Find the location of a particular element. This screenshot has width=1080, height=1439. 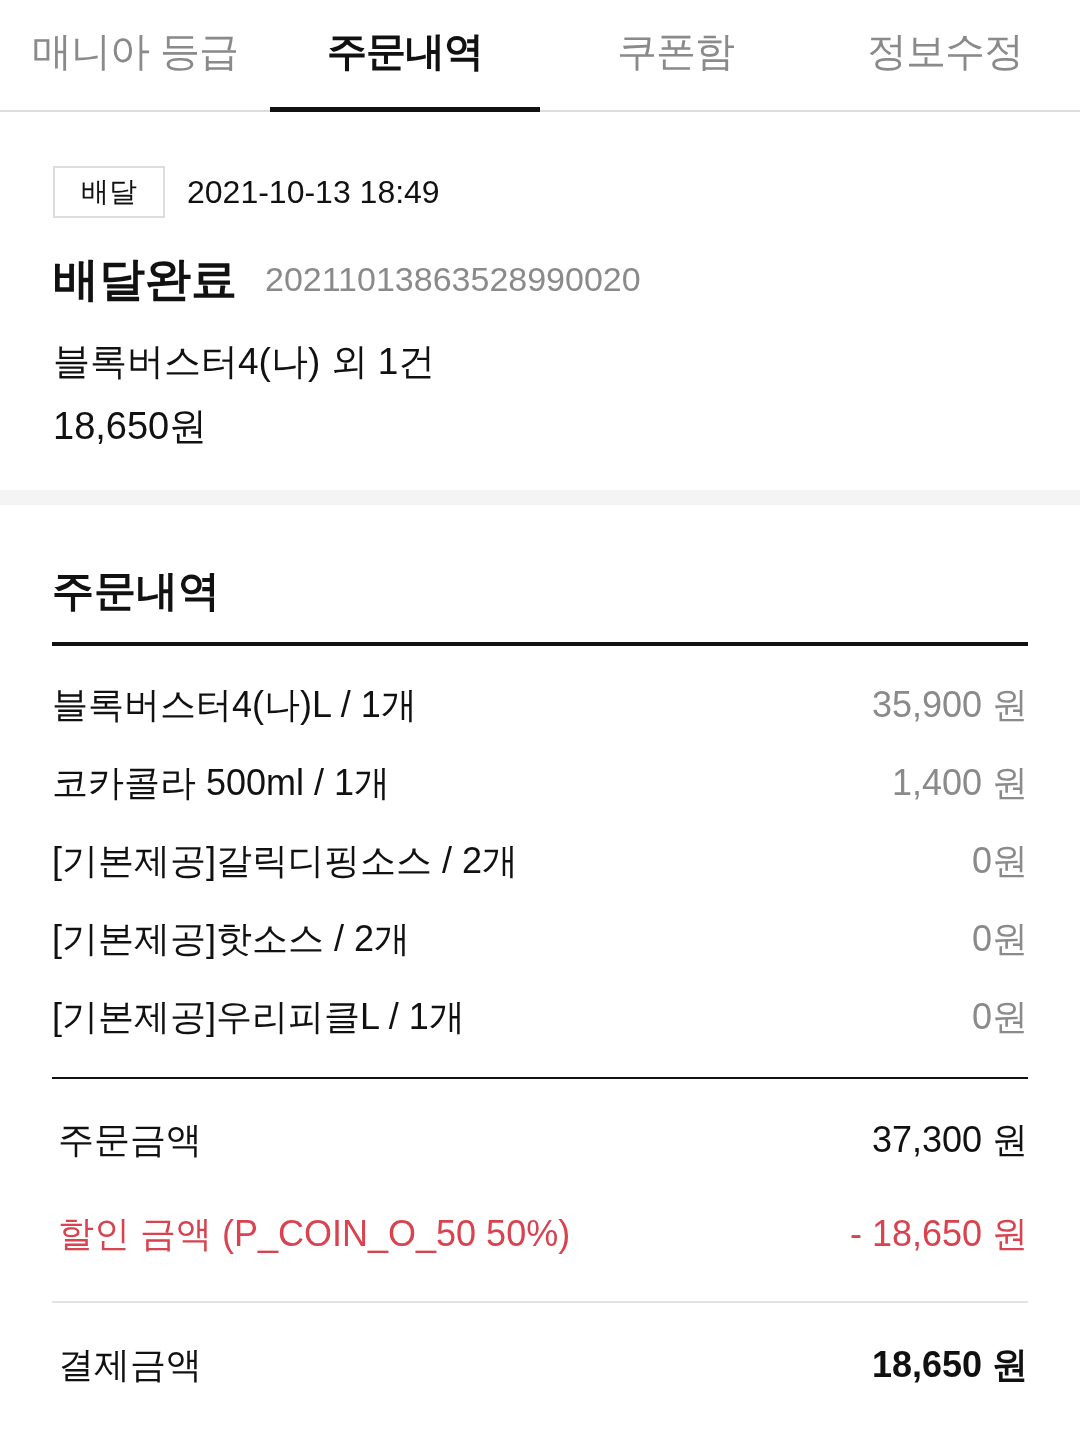

item-price: 1,400 원 is located at coordinates (959, 783).